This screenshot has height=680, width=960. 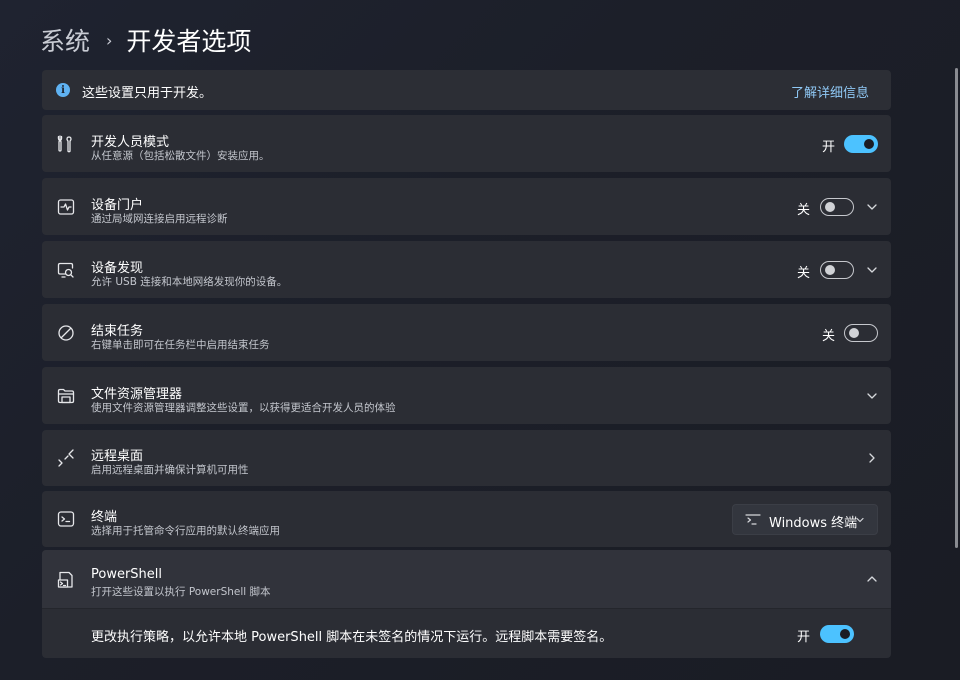 What do you see at coordinates (830, 91) in the screenshot?
I see `learn-more-link: 了解详细信息` at bounding box center [830, 91].